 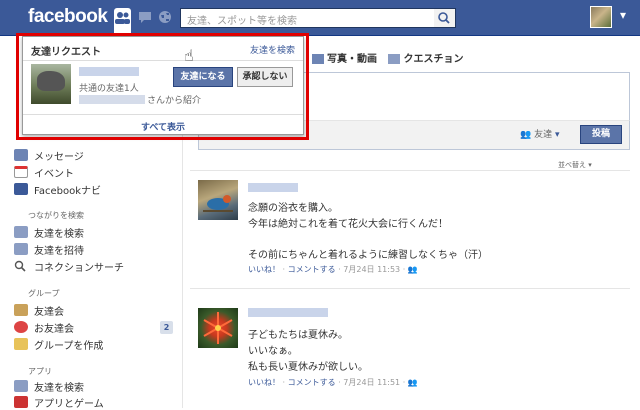 What do you see at coordinates (21, 310) in the screenshot?
I see `group-icon` at bounding box center [21, 310].